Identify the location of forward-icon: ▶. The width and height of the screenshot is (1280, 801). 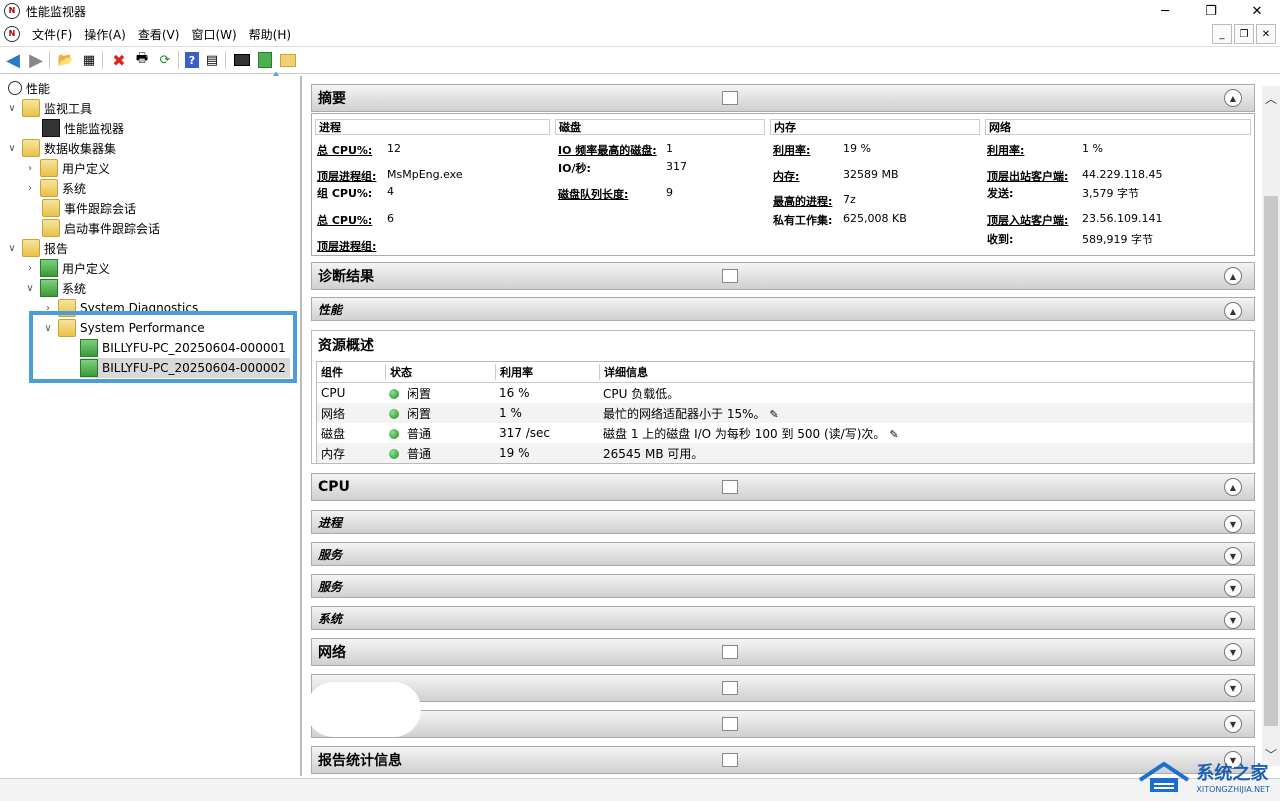
(36, 60).